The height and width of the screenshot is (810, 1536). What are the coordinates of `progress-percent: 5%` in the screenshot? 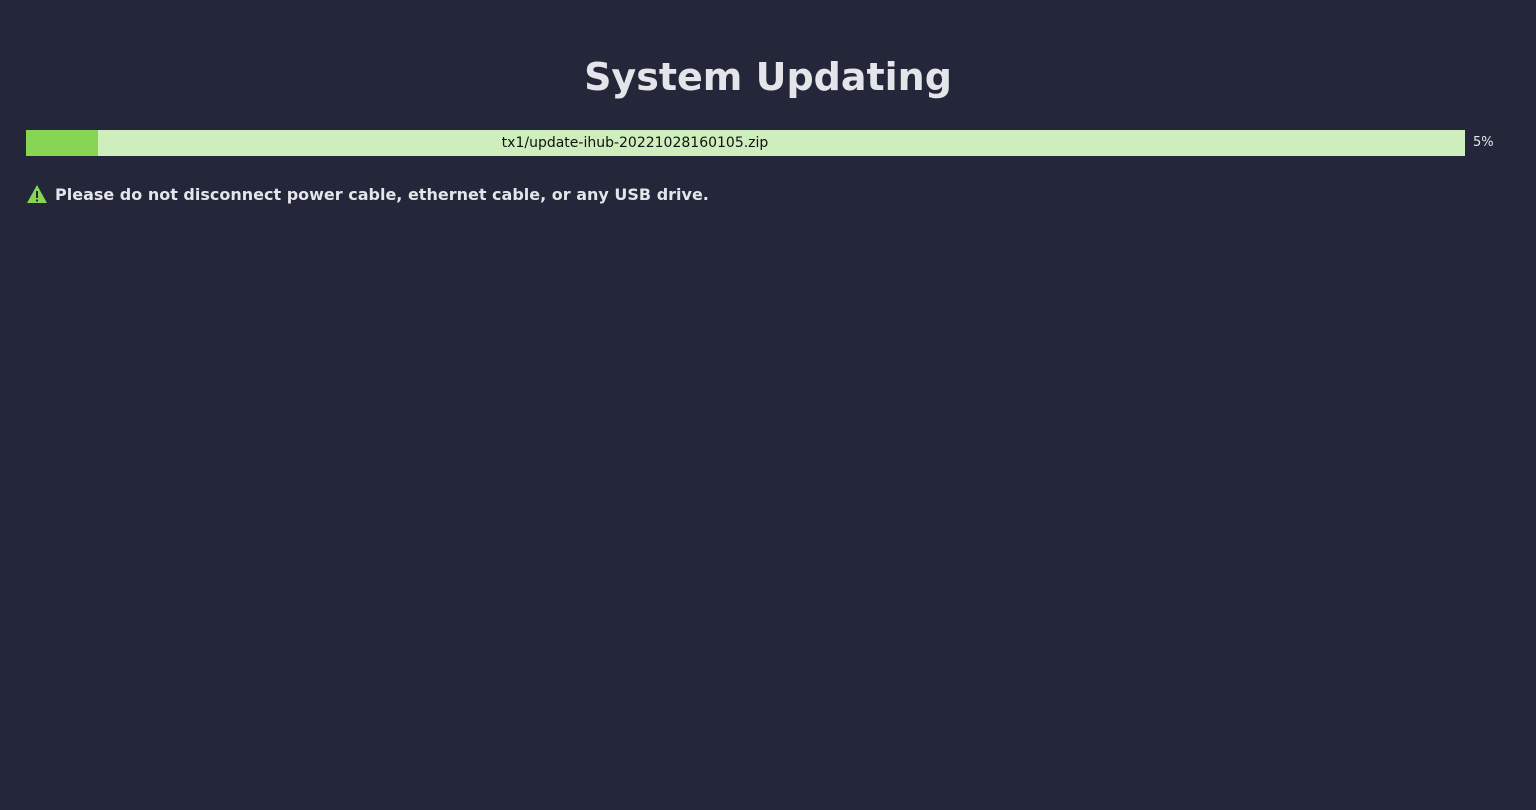 It's located at (1483, 142).